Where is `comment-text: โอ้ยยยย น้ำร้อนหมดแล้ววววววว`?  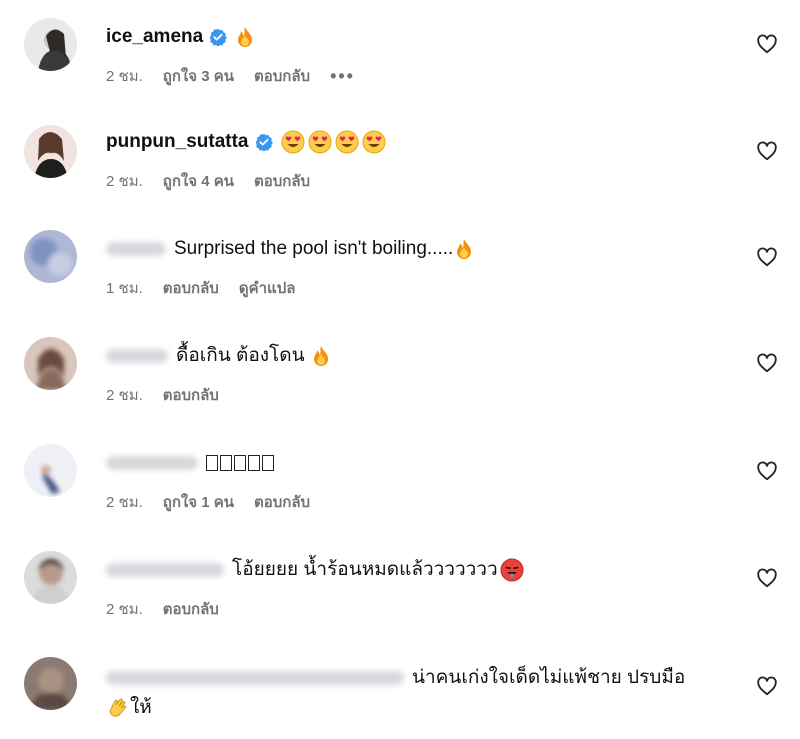
comment-text: โอ้ยยยย น้ำร้อนหมดแล้ววววววว is located at coordinates (365, 569).